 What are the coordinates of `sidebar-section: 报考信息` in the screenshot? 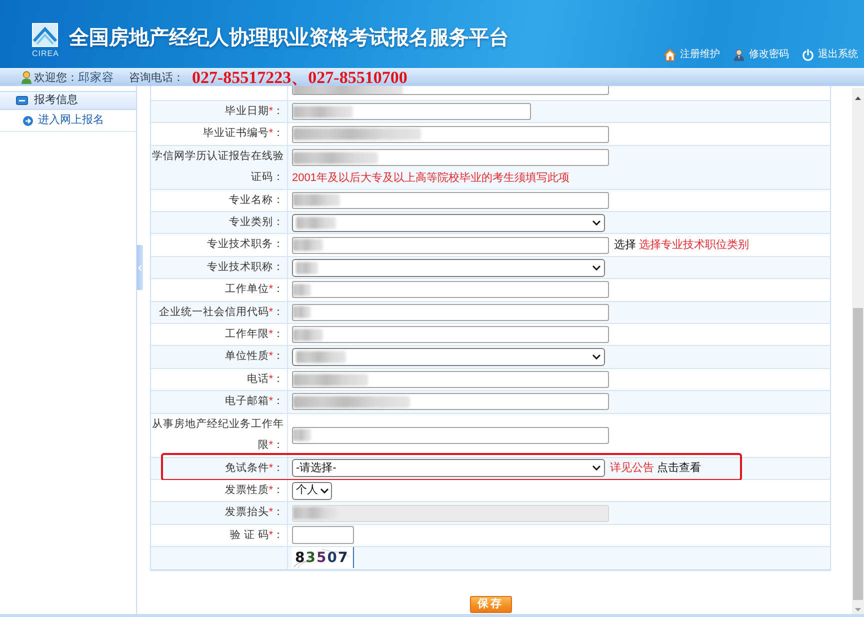 It's located at (68, 100).